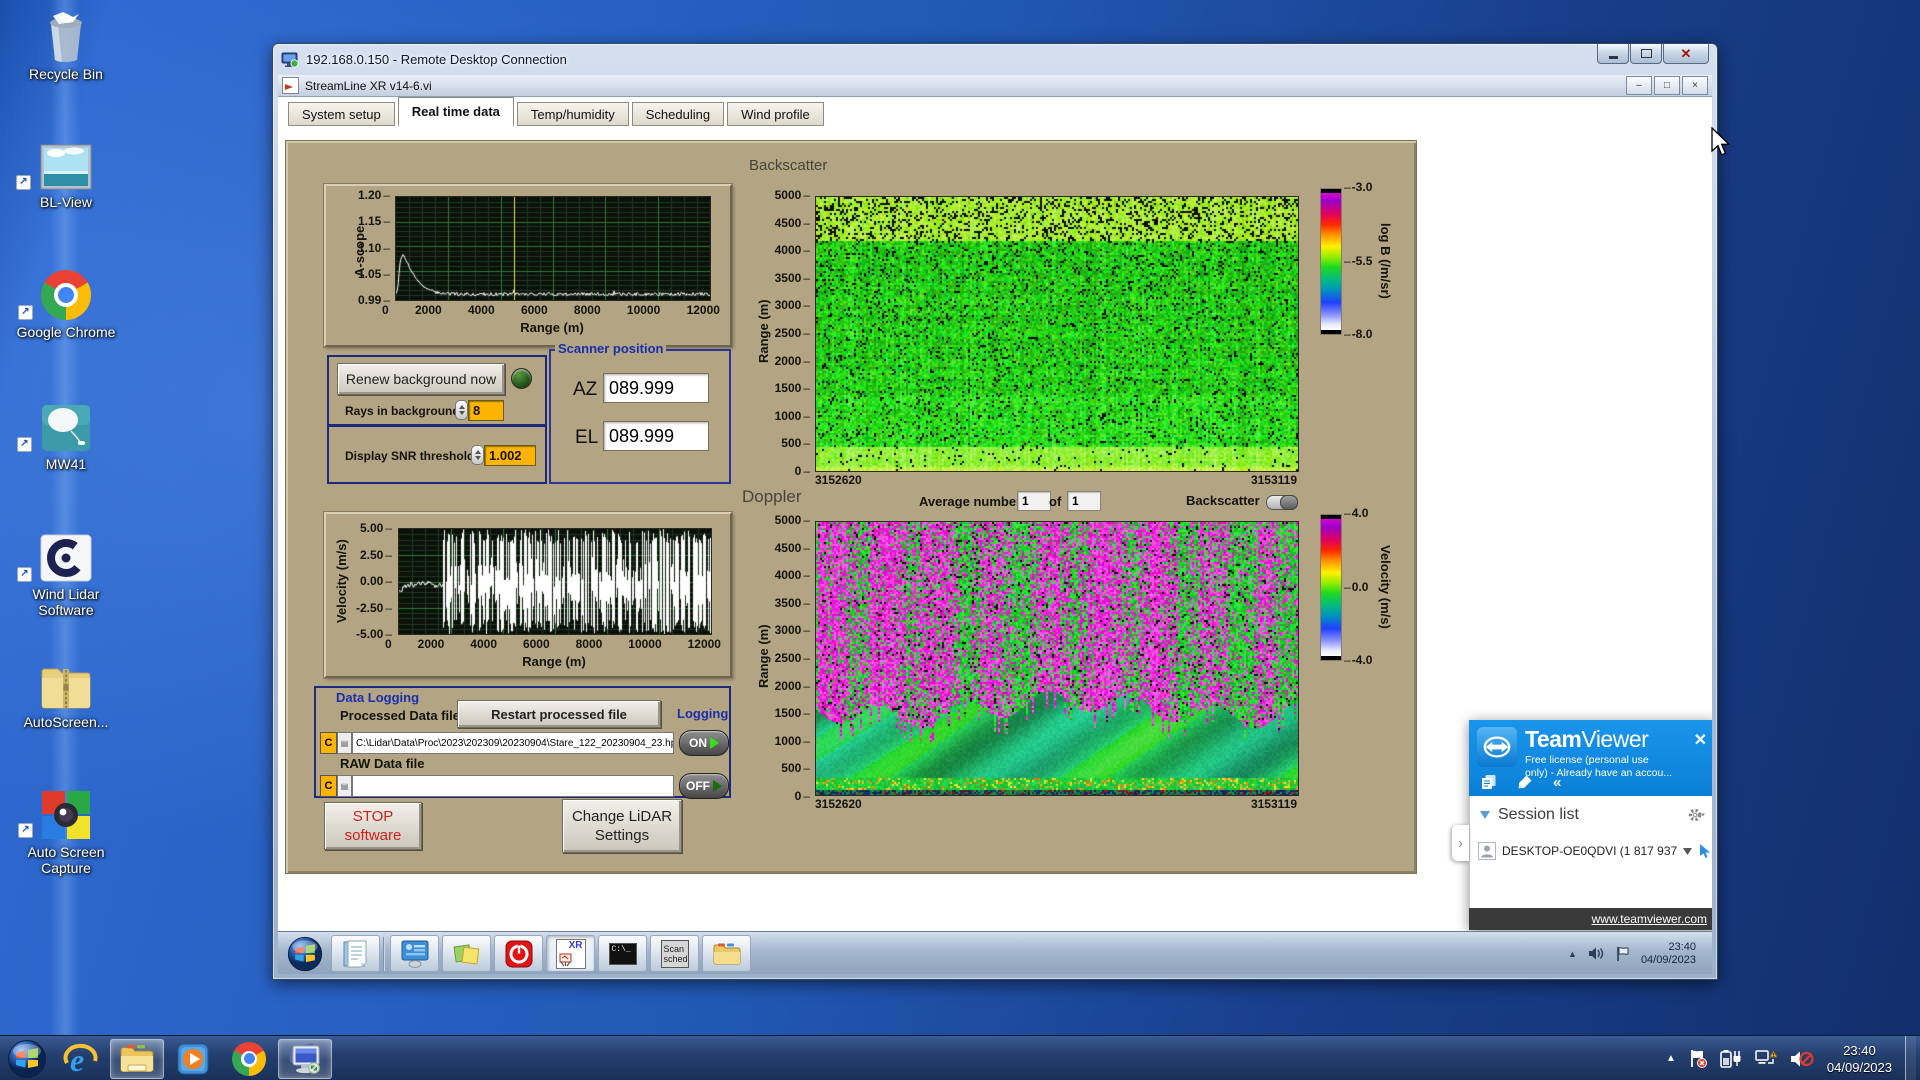 The width and height of the screenshot is (1920, 1080). What do you see at coordinates (77, 1059) in the screenshot?
I see `svg-text: e` at bounding box center [77, 1059].